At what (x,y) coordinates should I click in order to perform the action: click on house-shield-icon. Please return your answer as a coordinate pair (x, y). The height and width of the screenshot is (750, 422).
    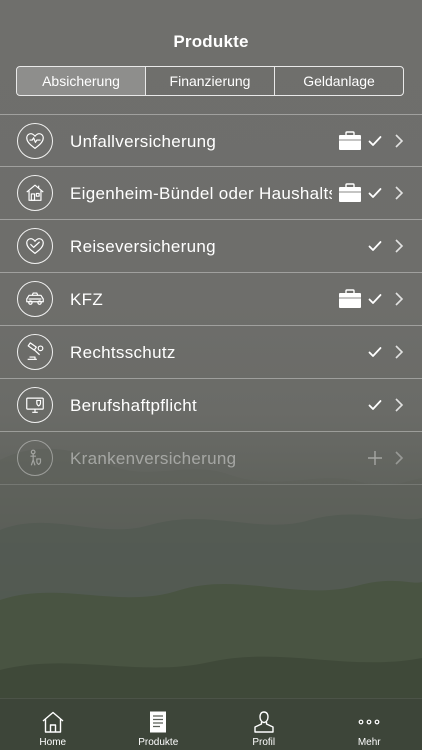
    Looking at the image, I should click on (35, 193).